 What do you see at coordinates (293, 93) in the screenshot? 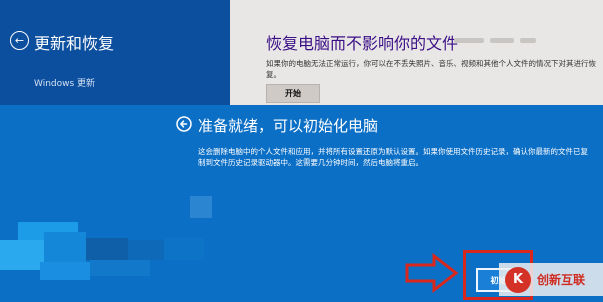
I see `start-button: 开始` at bounding box center [293, 93].